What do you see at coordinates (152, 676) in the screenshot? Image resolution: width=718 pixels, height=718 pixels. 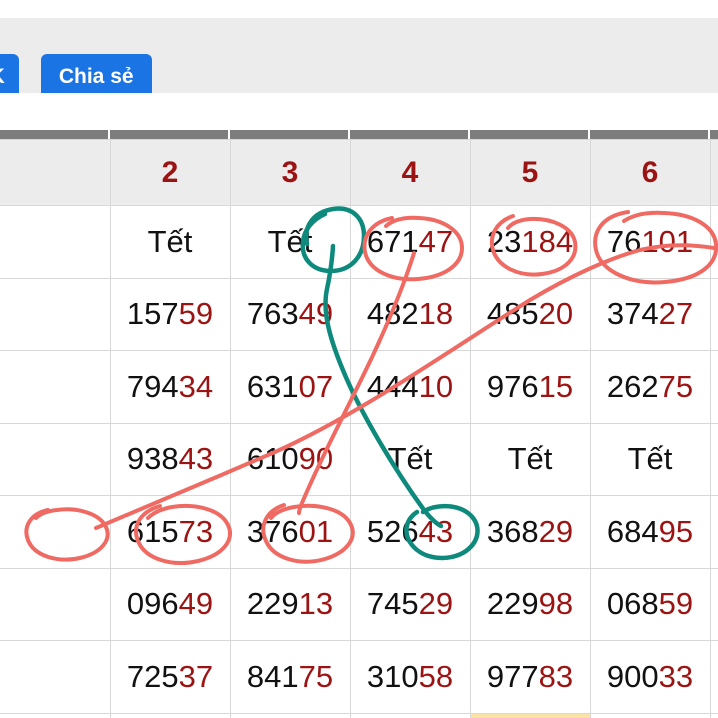 I see `cell-prefix-digits: 725` at bounding box center [152, 676].